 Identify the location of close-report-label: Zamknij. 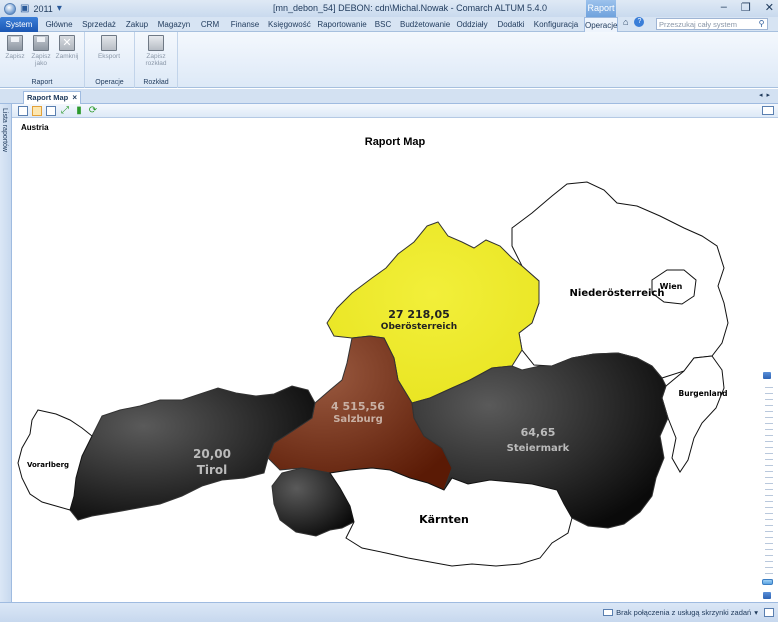
(67, 56).